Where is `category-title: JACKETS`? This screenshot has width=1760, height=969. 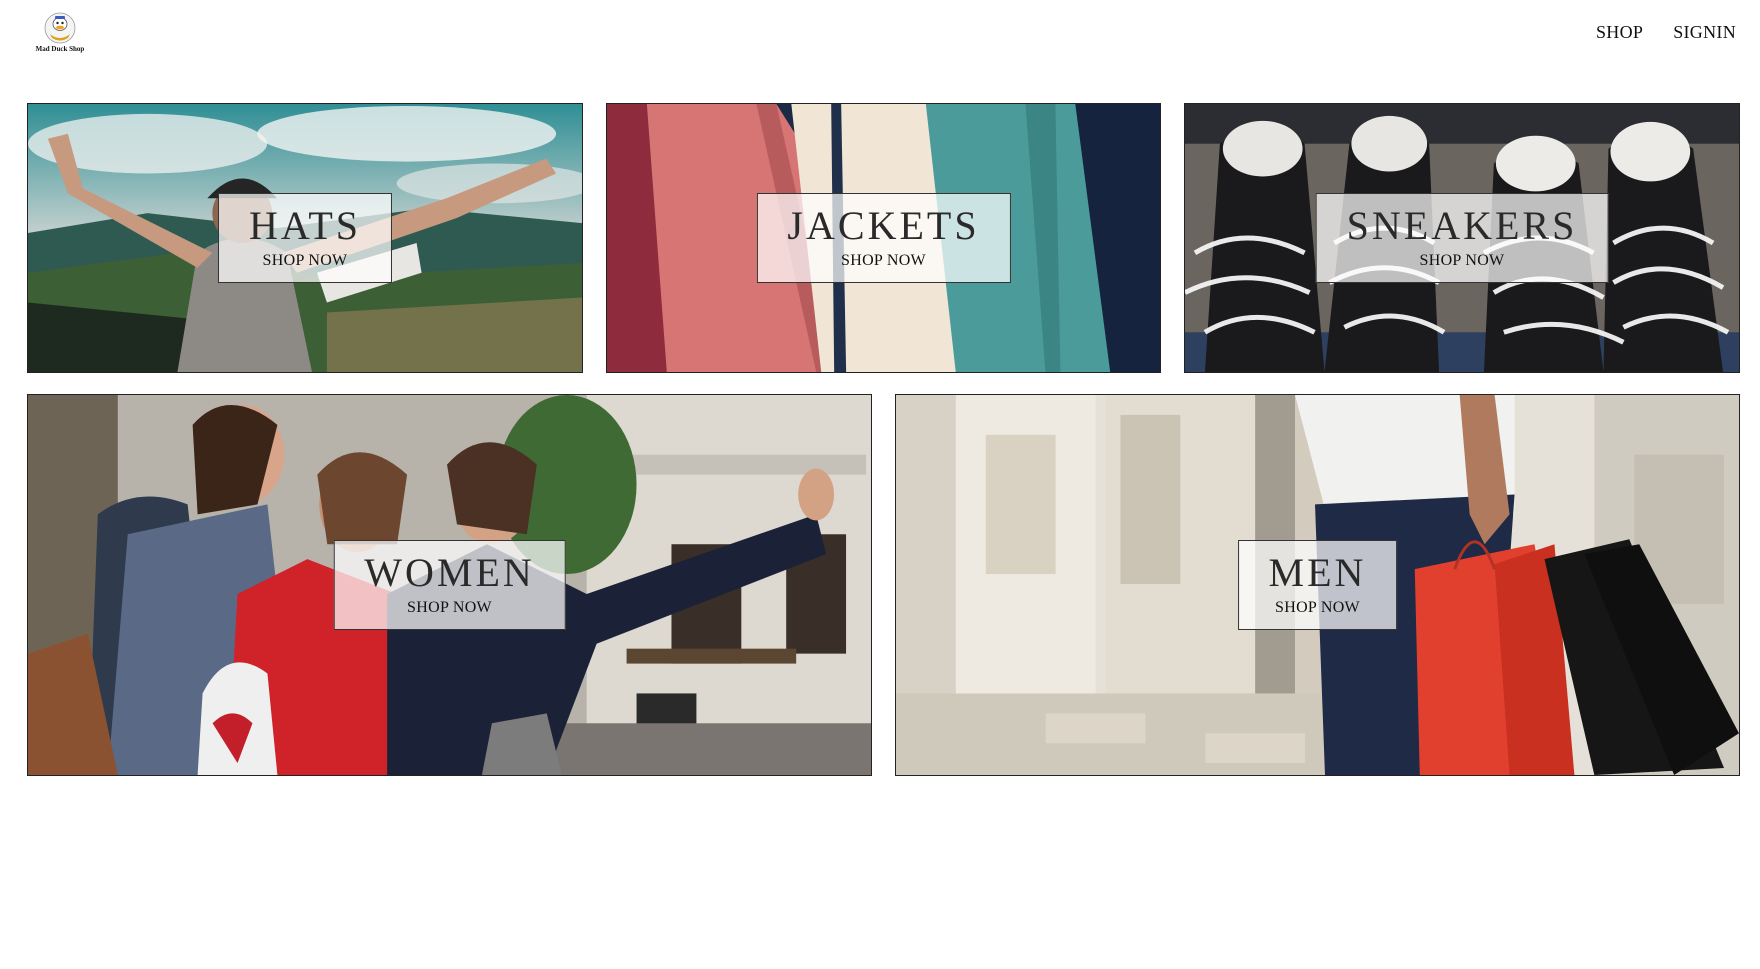 category-title: JACKETS is located at coordinates (883, 225).